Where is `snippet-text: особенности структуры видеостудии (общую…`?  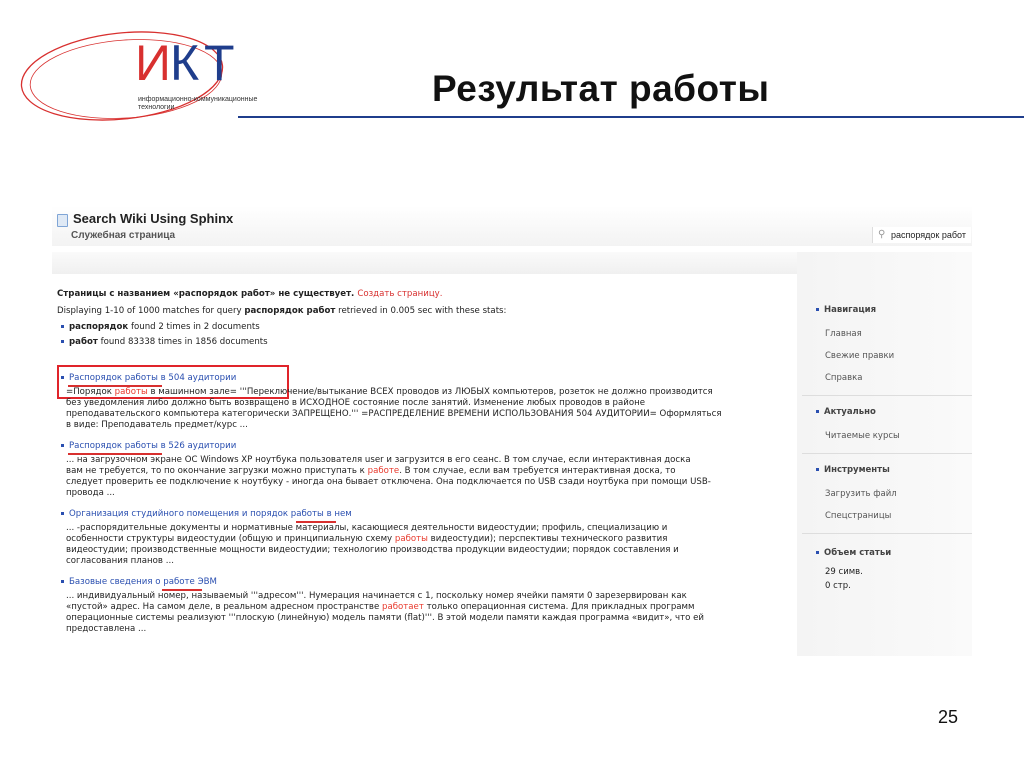 snippet-text: особенности структуры видеостудии (общую… is located at coordinates (230, 539).